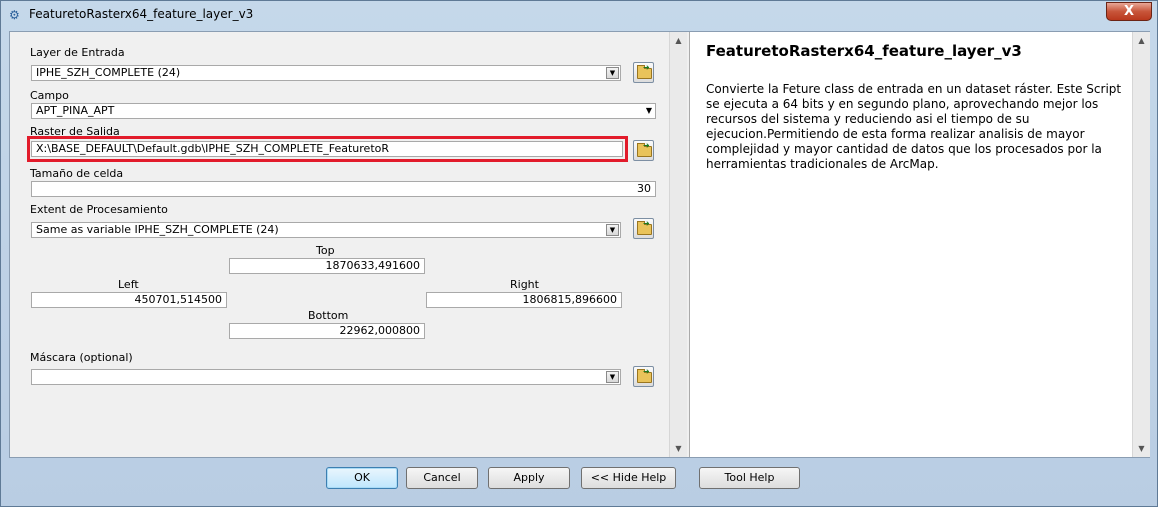  What do you see at coordinates (75, 110) in the screenshot?
I see `campo-dropdown-value: APT_PINA_APT` at bounding box center [75, 110].